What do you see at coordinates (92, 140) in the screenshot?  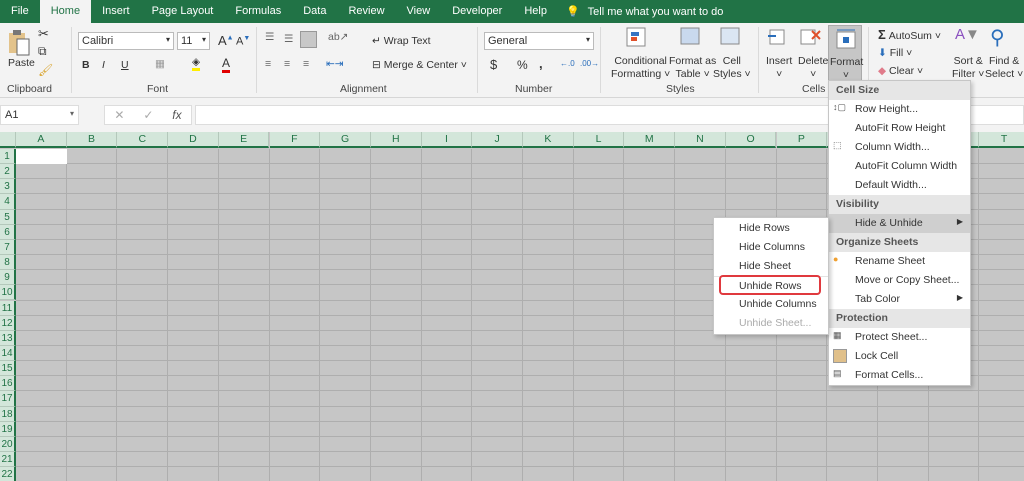 I see `column-header: B` at bounding box center [92, 140].